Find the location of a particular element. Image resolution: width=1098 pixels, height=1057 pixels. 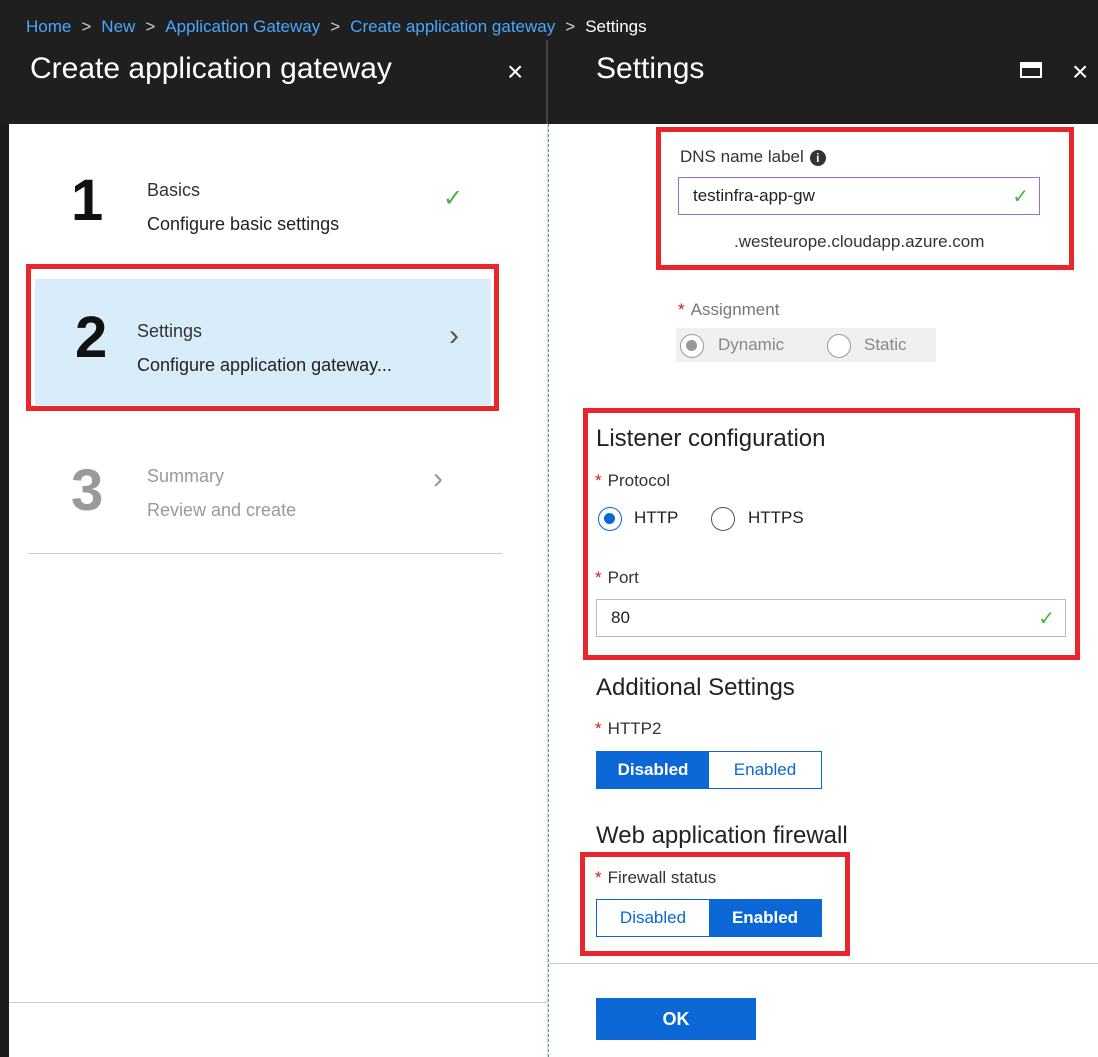

breadcrumb-home: Home is located at coordinates (48, 26).